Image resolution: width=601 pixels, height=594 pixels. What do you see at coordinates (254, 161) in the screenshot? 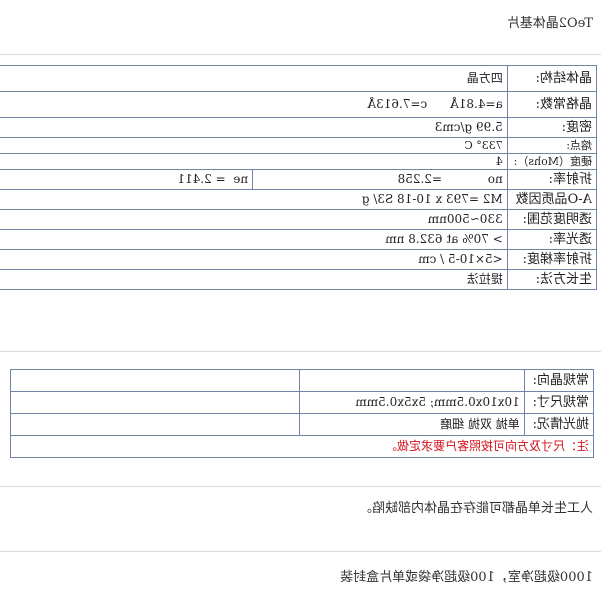
I see `property-value: 4` at bounding box center [254, 161].